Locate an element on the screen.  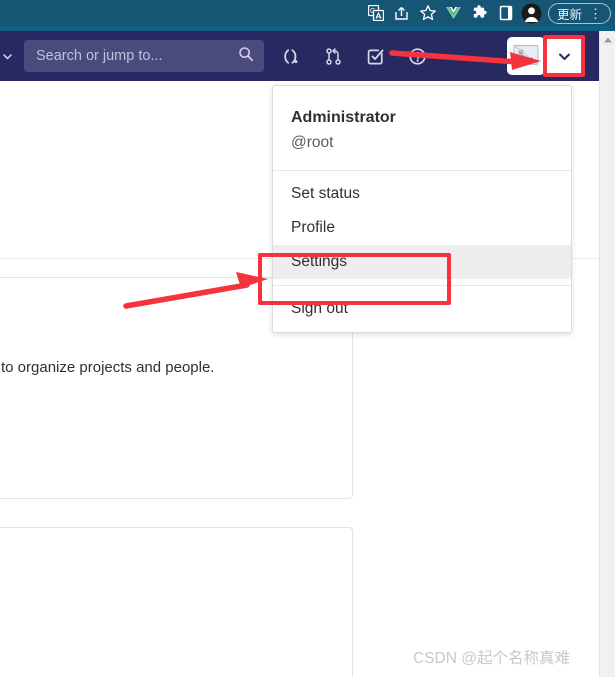
update-button: 更新 ⋮ is located at coordinates (579, 13).